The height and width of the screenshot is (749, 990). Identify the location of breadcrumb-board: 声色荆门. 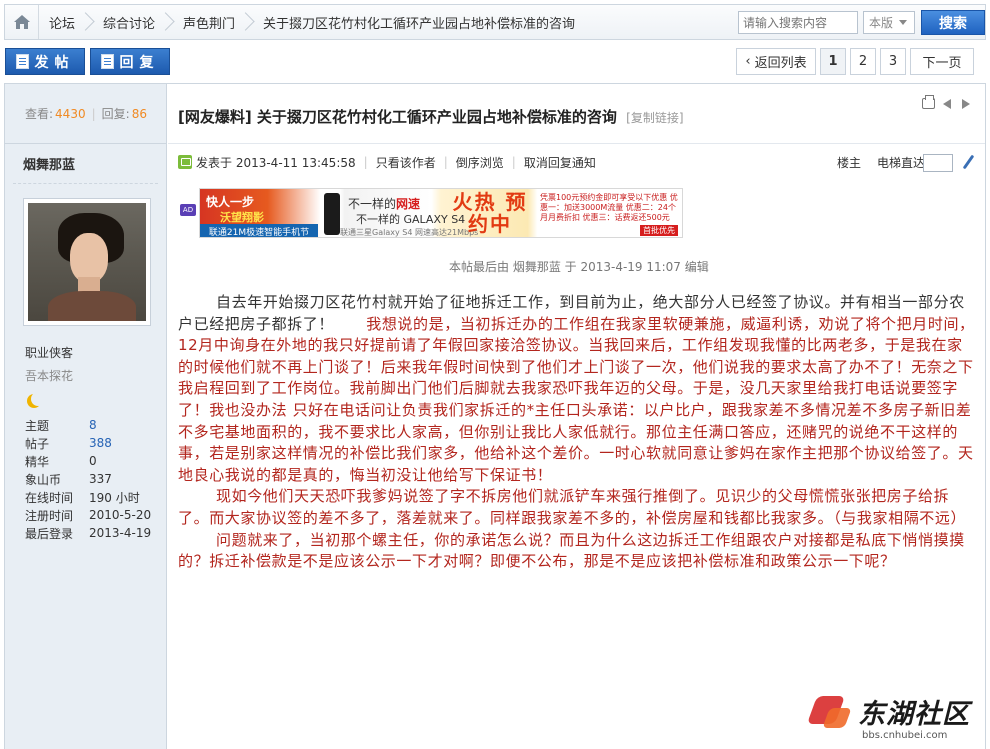
(210, 22).